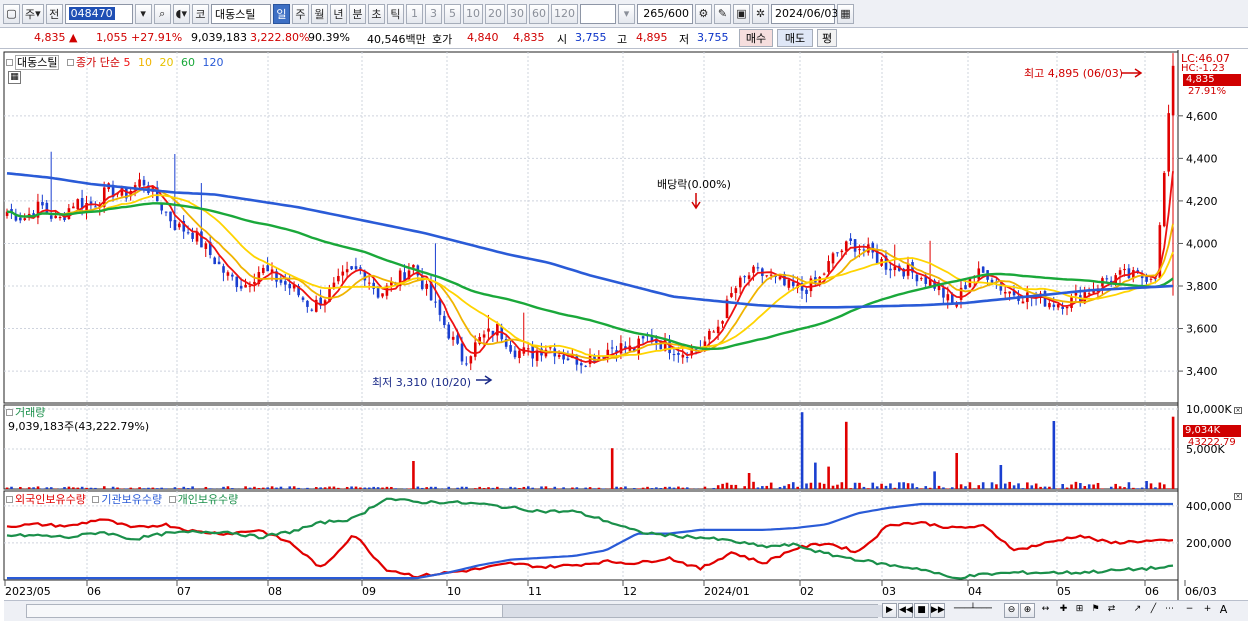  I want to click on grid-icon: ⊞, so click(1079, 610).